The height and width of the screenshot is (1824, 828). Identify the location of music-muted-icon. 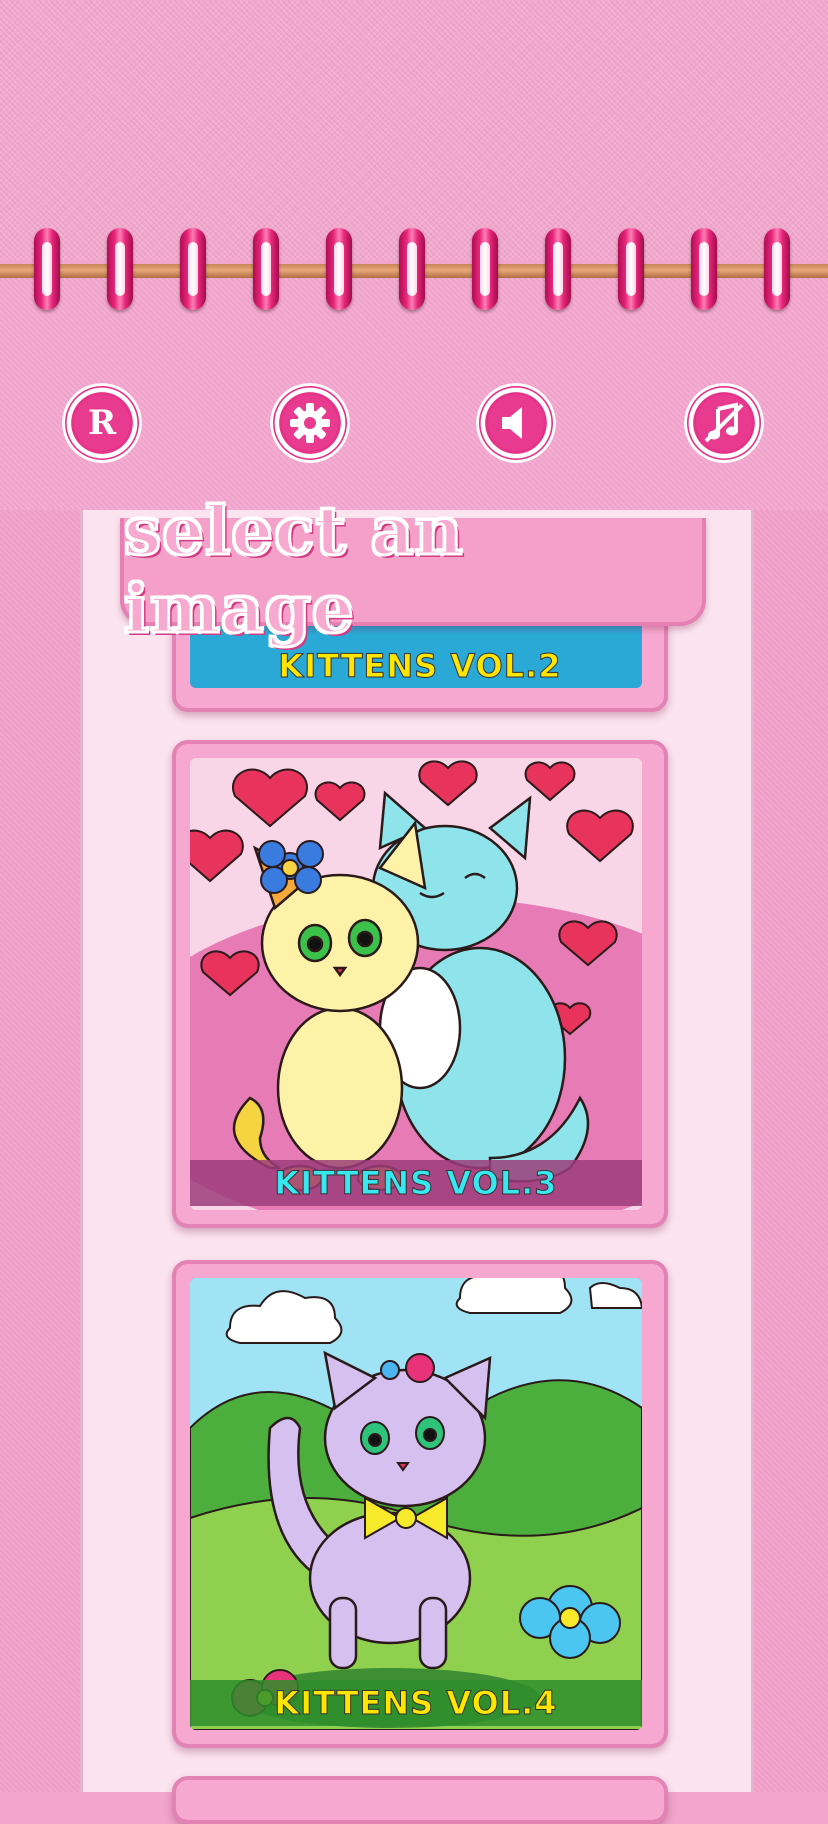
(724, 423).